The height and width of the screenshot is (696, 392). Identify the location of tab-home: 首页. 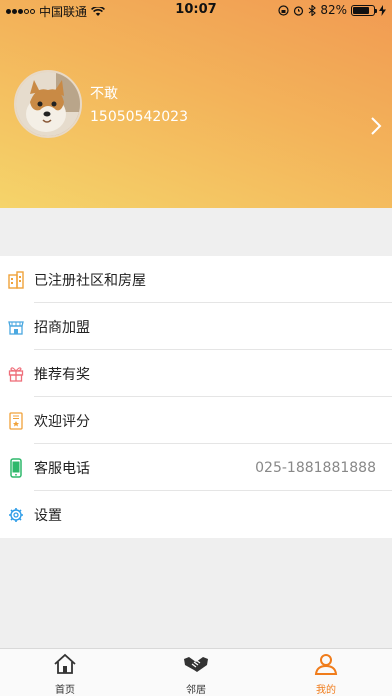
(65, 674).